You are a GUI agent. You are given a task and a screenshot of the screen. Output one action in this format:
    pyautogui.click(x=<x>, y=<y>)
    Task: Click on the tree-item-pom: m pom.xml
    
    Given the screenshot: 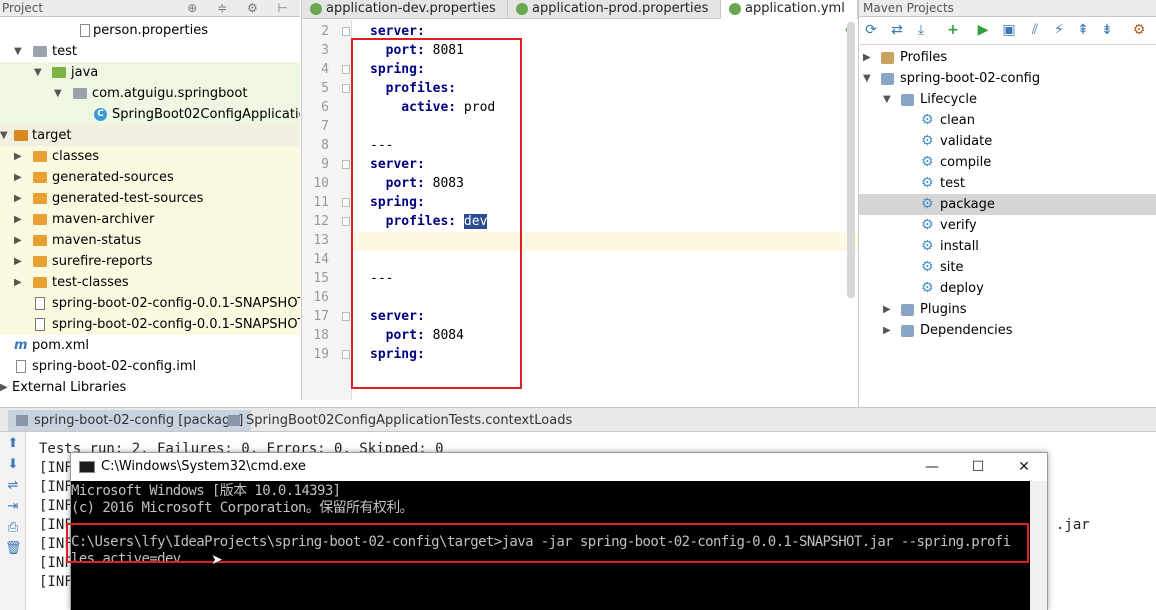 What is the action you would take?
    pyautogui.click(x=150, y=345)
    